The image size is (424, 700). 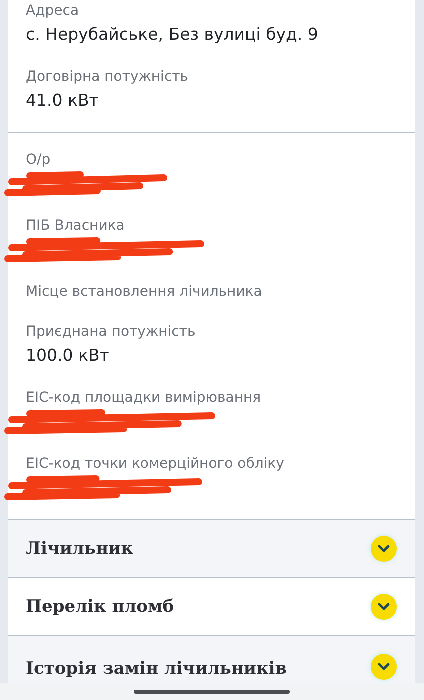 I want to click on field-label: О/р, so click(x=39, y=160).